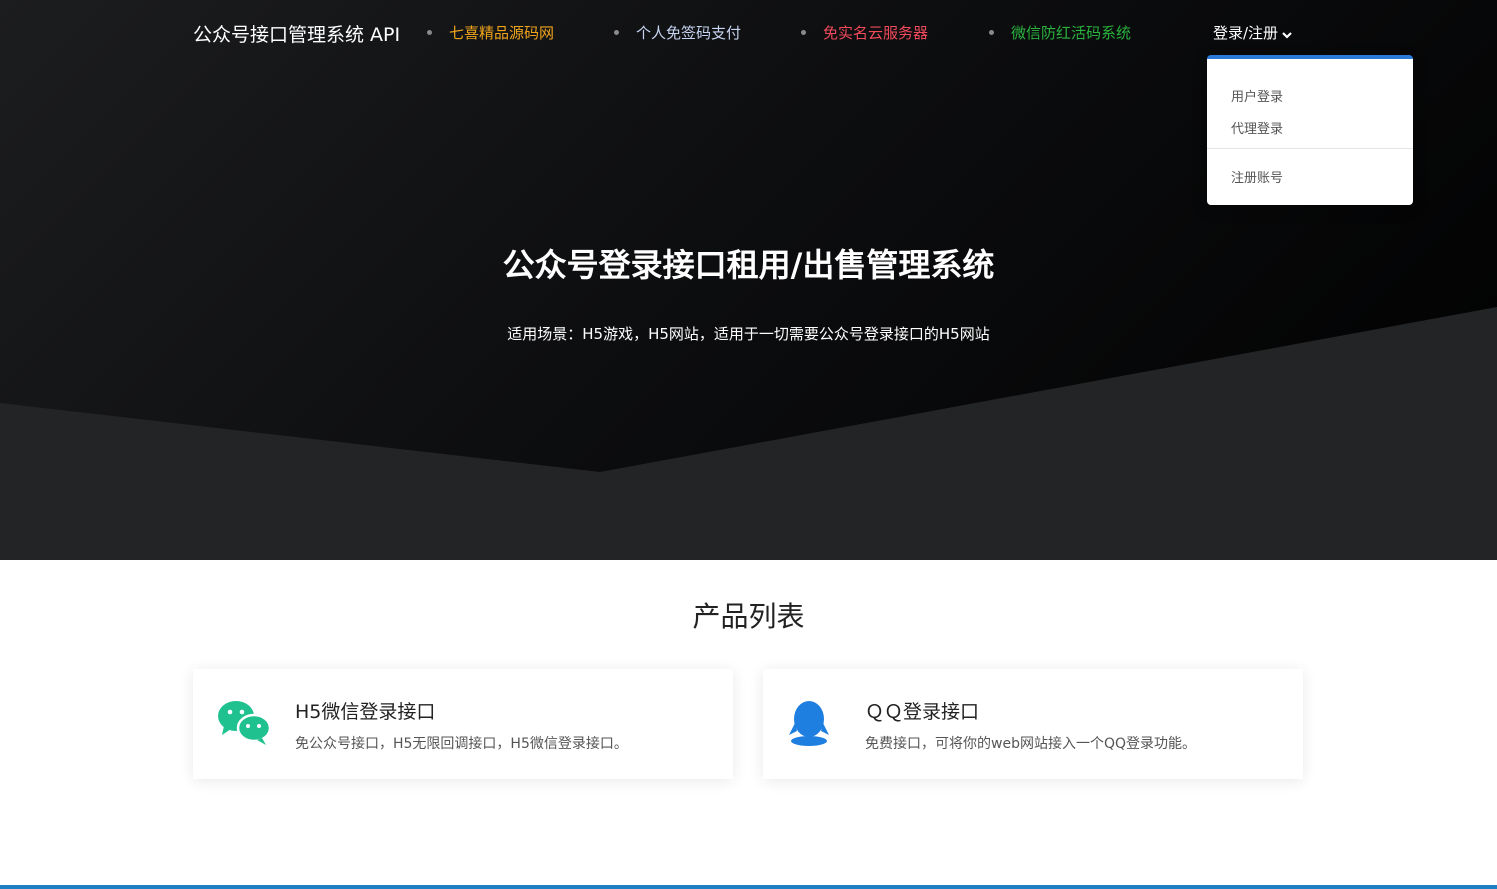 This screenshot has width=1497, height=889. I want to click on qq-icon, so click(814, 722).